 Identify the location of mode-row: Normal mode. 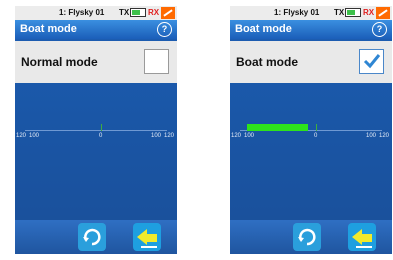
(96, 62).